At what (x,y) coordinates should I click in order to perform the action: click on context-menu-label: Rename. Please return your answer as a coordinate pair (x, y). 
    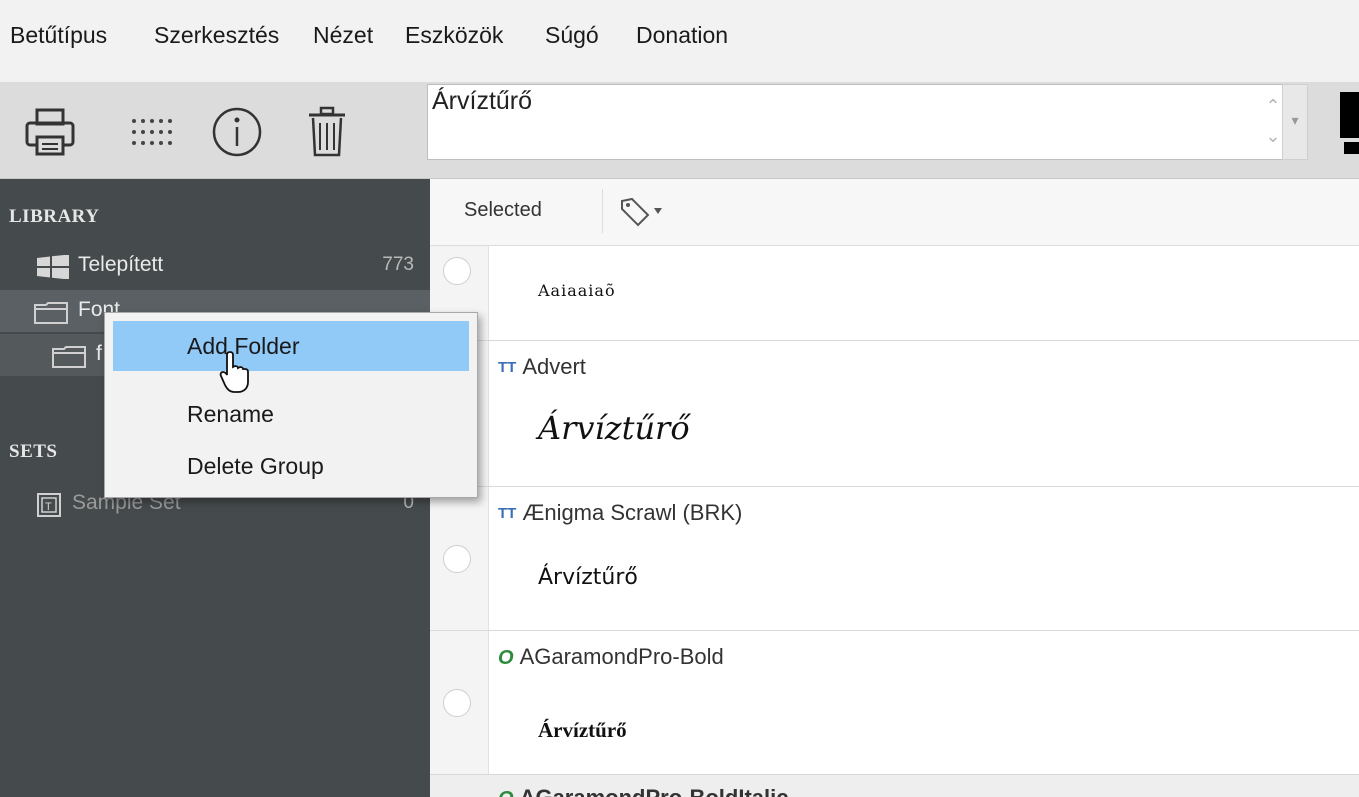
    Looking at the image, I should click on (230, 414).